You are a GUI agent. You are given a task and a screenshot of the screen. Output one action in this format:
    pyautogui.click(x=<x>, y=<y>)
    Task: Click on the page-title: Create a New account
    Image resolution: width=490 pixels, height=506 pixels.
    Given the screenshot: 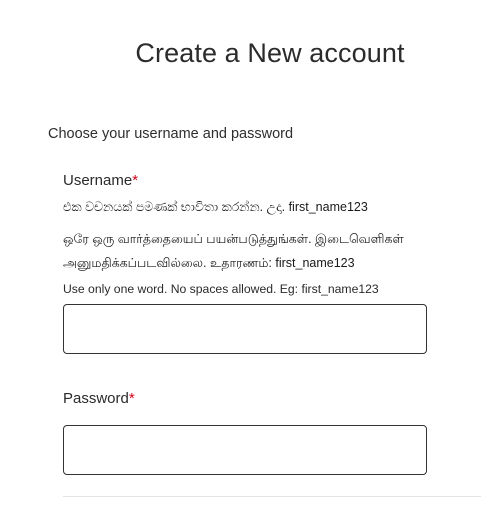 What is the action you would take?
    pyautogui.click(x=270, y=53)
    